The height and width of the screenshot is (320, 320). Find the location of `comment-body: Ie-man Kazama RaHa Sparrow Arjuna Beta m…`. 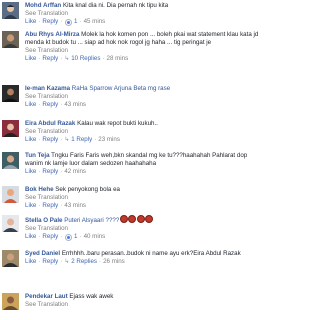

comment-body: Ie-man Kazama RaHa Sparrow Arjuna Beta m… is located at coordinates (145, 97).